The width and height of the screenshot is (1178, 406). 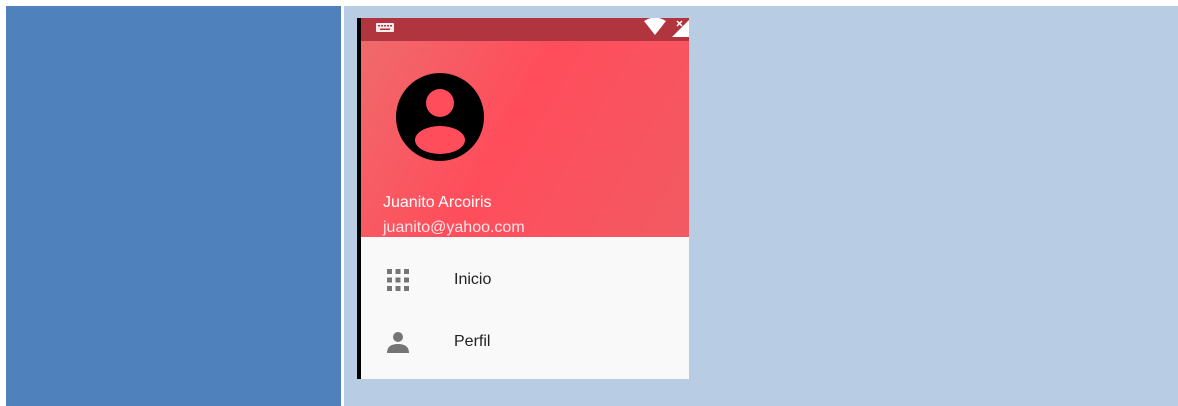 I want to click on drawer-menu: Inicio Perfil, so click(x=523, y=308).